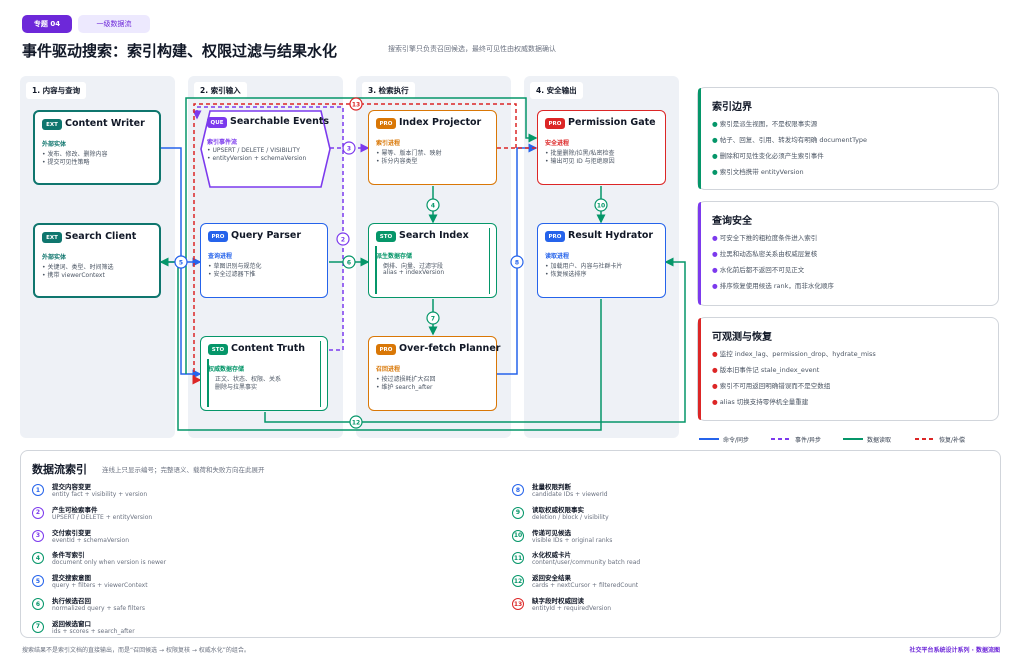 This screenshot has height=658, width=1024. I want to click on svg-text: 5, so click(181, 263).